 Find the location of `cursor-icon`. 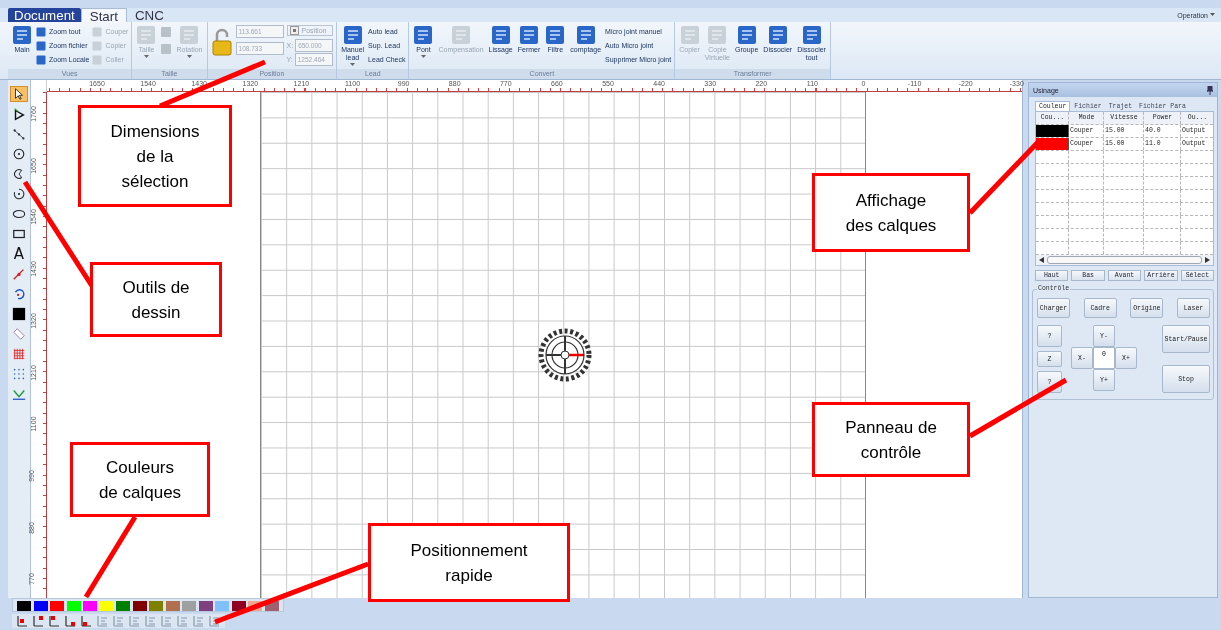

cursor-icon is located at coordinates (19, 94).